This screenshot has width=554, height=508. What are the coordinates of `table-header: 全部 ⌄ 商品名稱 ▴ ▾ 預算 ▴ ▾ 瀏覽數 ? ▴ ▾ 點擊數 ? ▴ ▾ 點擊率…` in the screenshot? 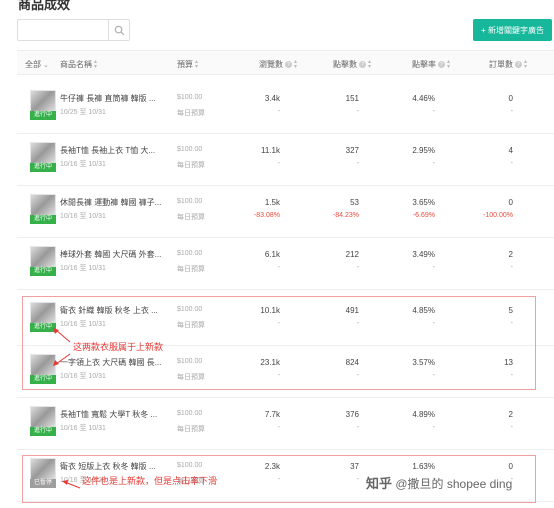 It's located at (285, 62).